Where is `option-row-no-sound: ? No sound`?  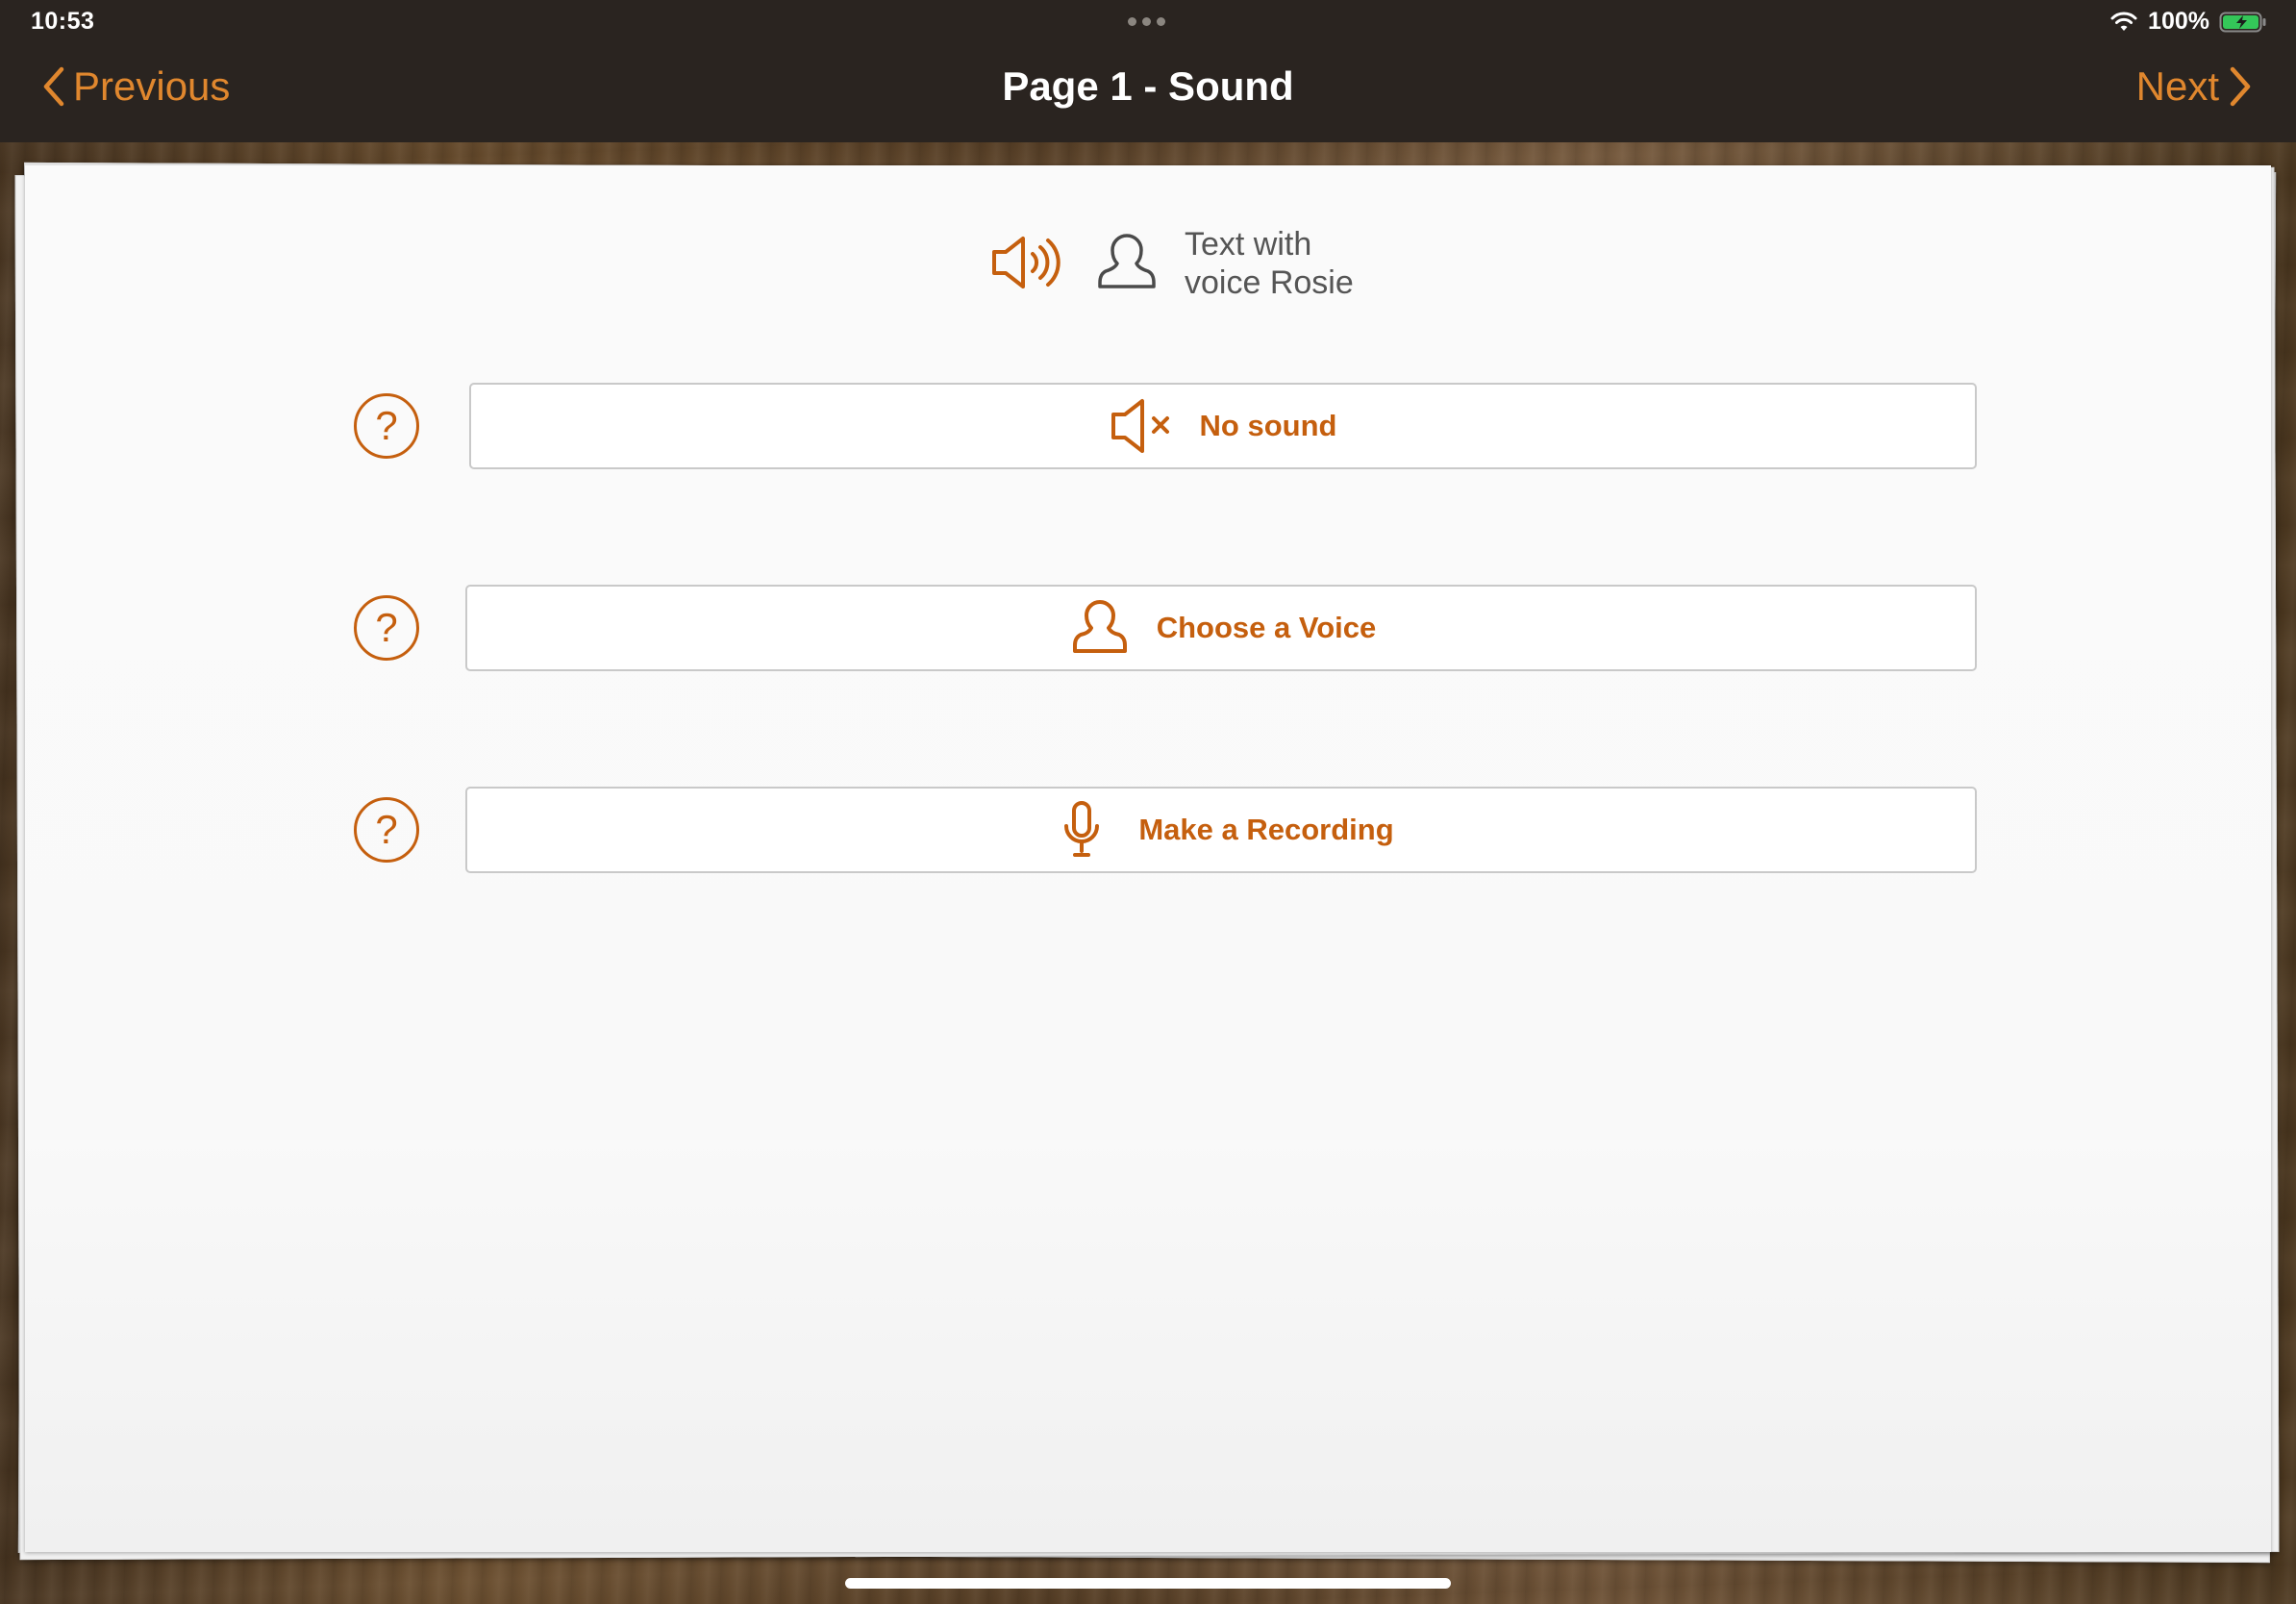 option-row-no-sound: ? No sound is located at coordinates (1171, 426).